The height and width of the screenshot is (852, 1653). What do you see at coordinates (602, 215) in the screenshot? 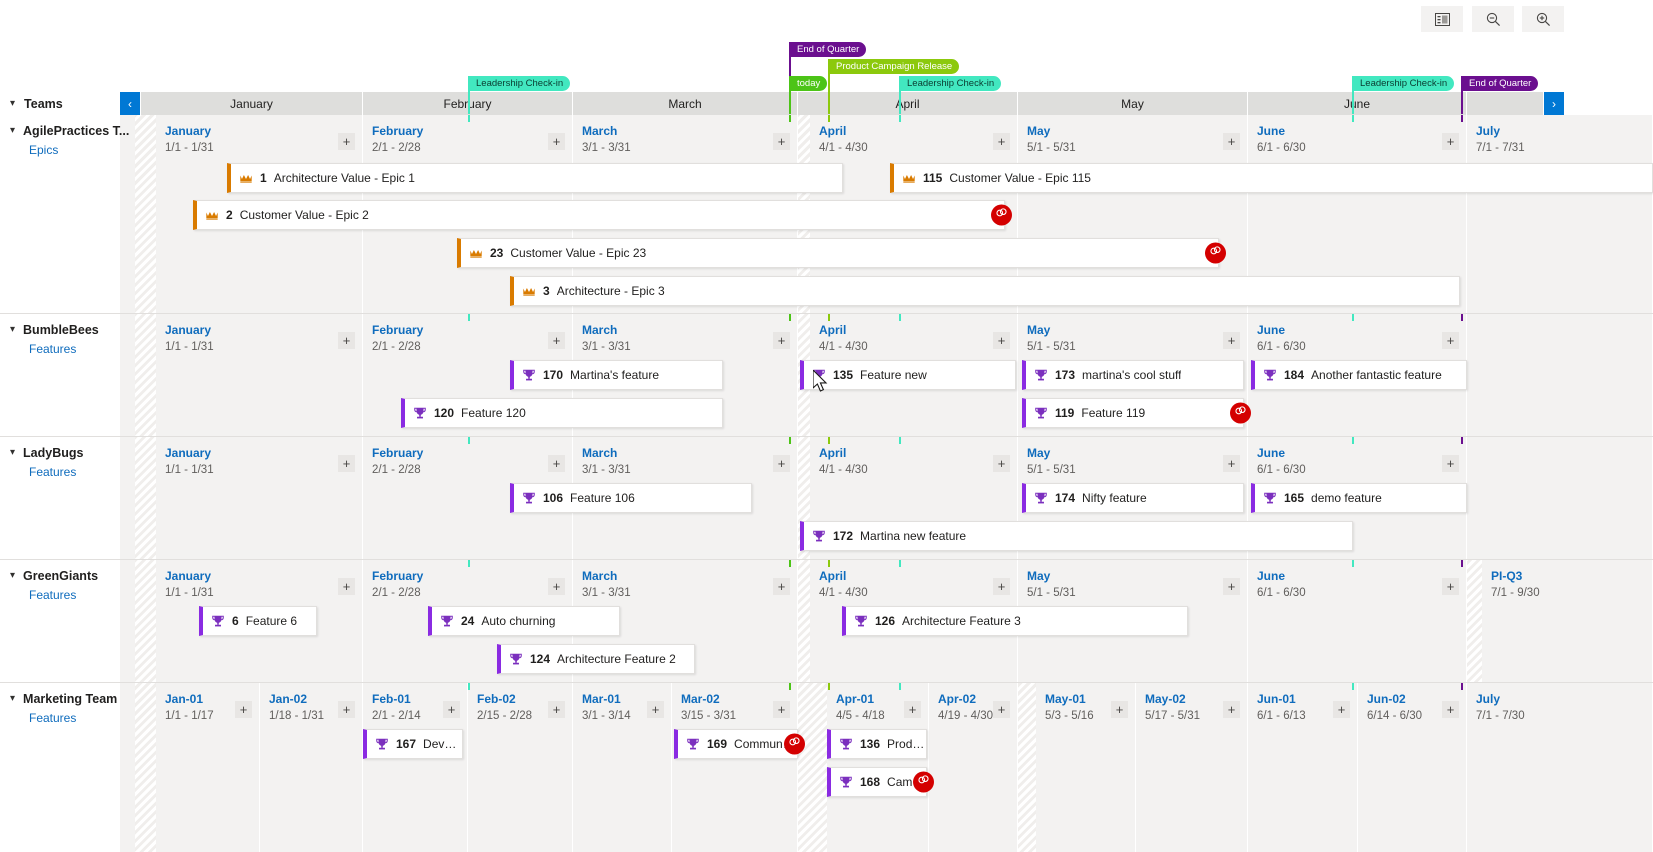
I see `work-item-card: 2 Customer Value - Epic 2` at bounding box center [602, 215].